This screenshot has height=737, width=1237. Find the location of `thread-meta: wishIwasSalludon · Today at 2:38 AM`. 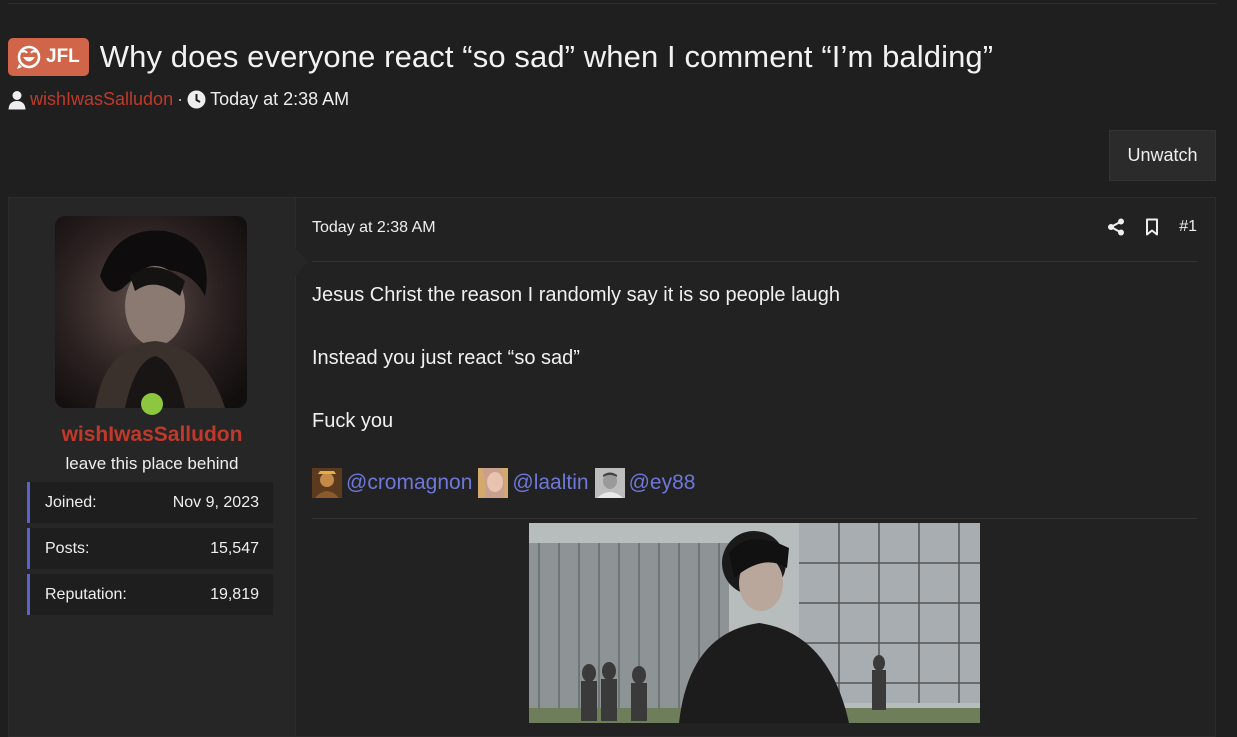

thread-meta: wishIwasSalludon · Today at 2:38 AM is located at coordinates (178, 99).